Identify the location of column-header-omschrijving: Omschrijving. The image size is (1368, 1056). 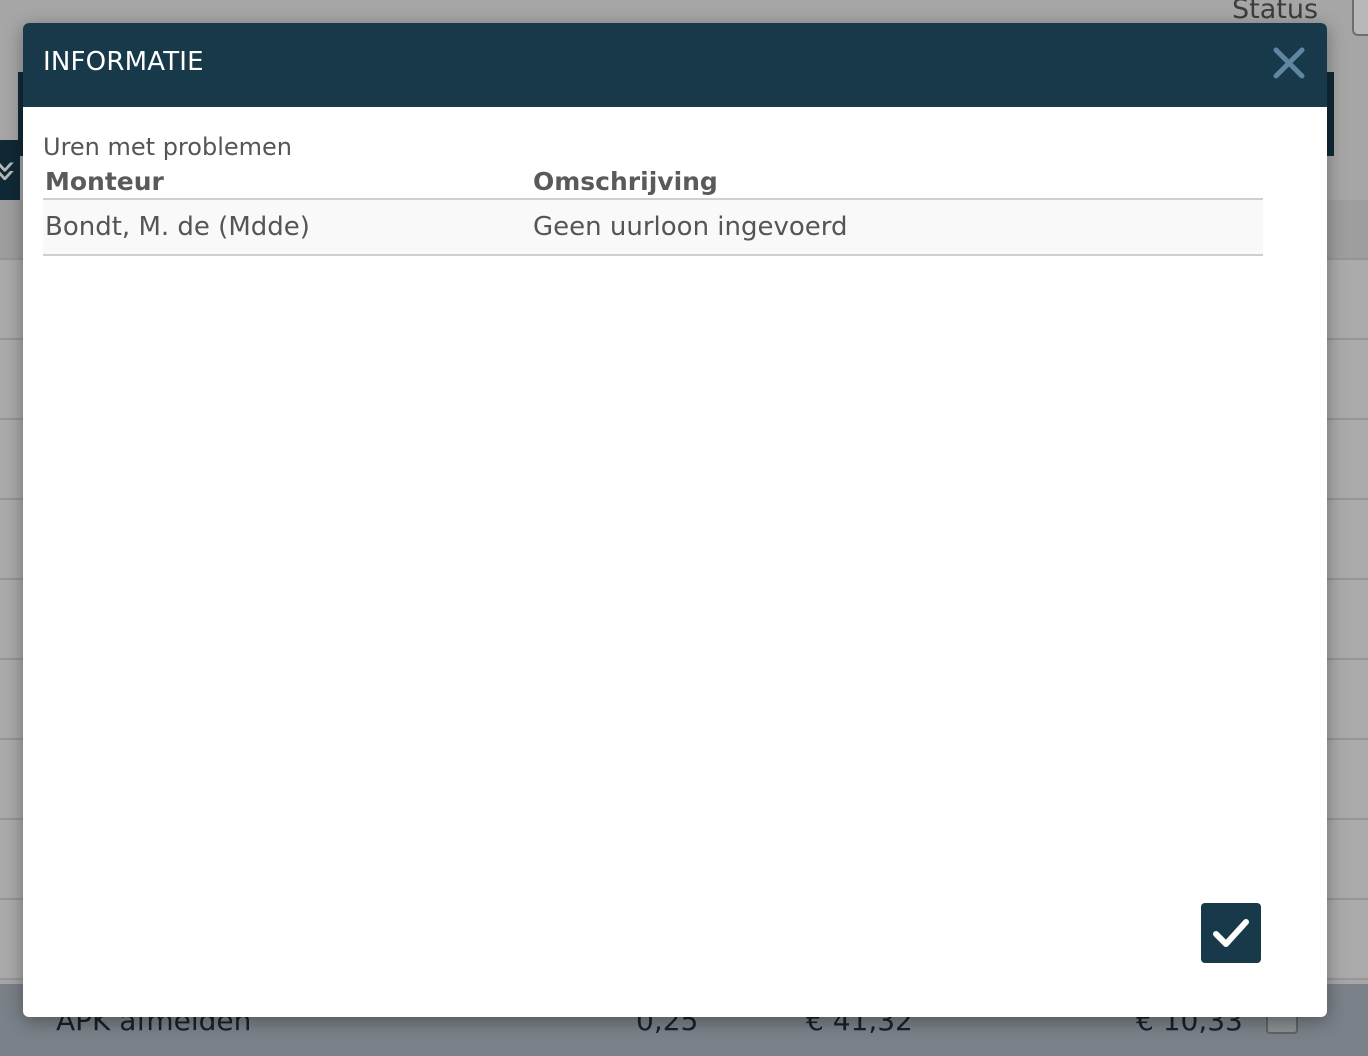
(897, 182).